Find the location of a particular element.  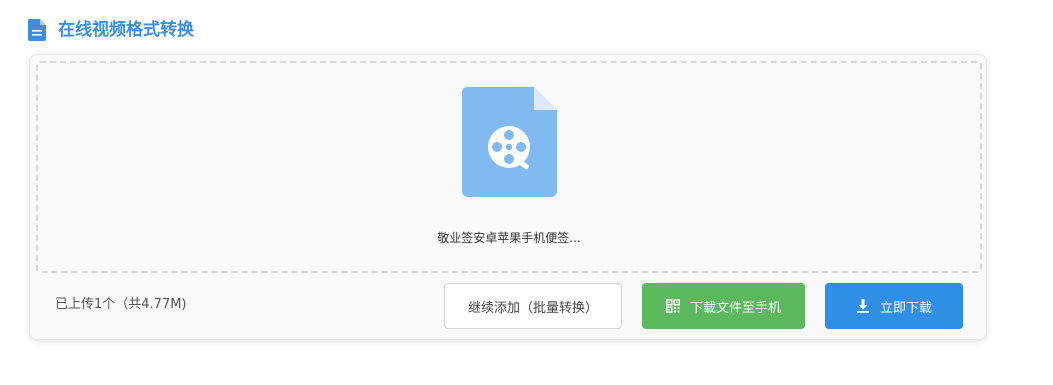

upload-status: 已上传1个（共4.77M) is located at coordinates (121, 304).